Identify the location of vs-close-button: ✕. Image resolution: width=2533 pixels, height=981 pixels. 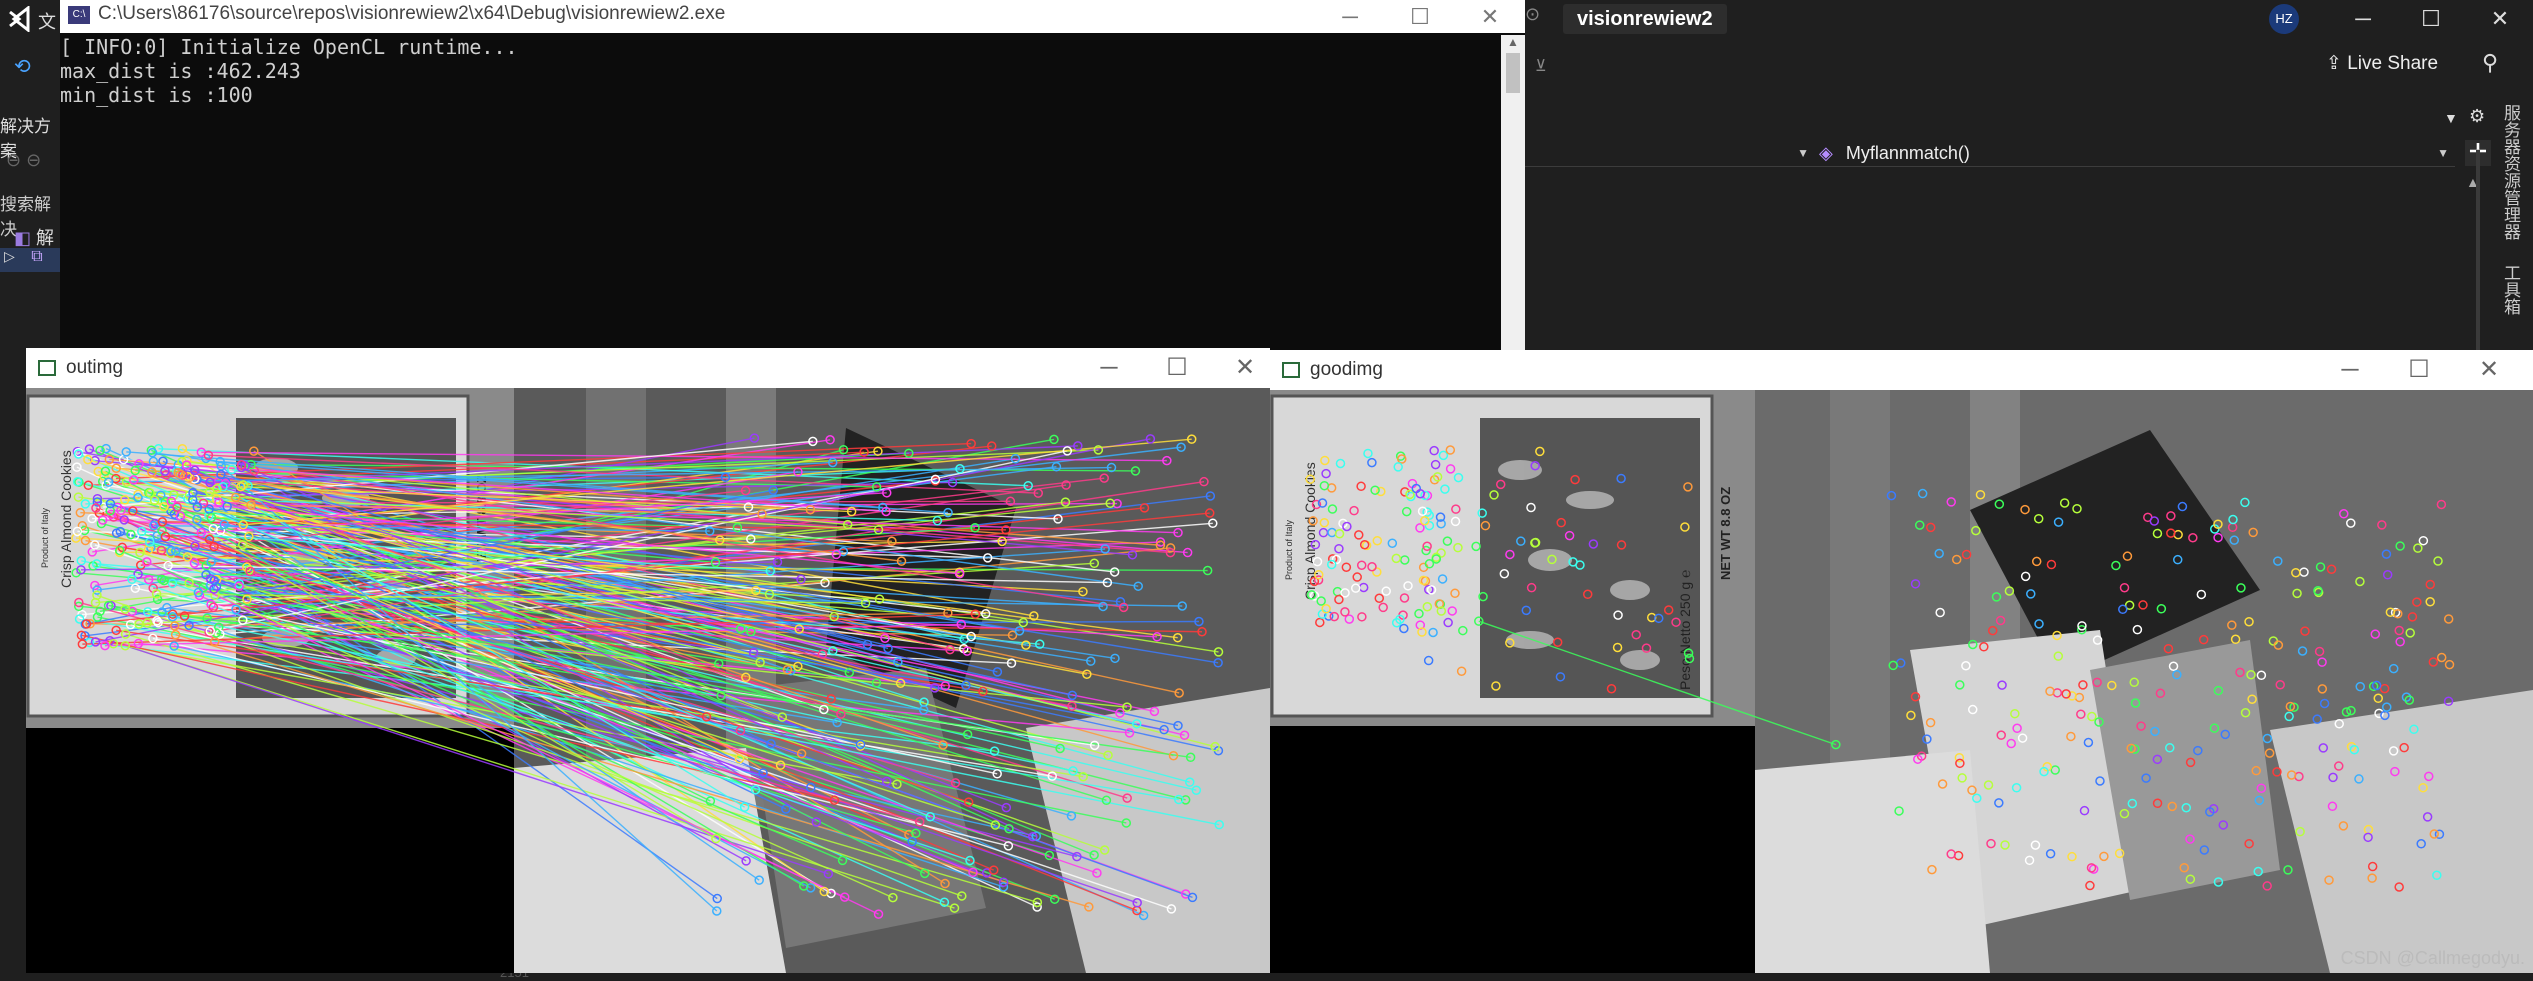
(2500, 19).